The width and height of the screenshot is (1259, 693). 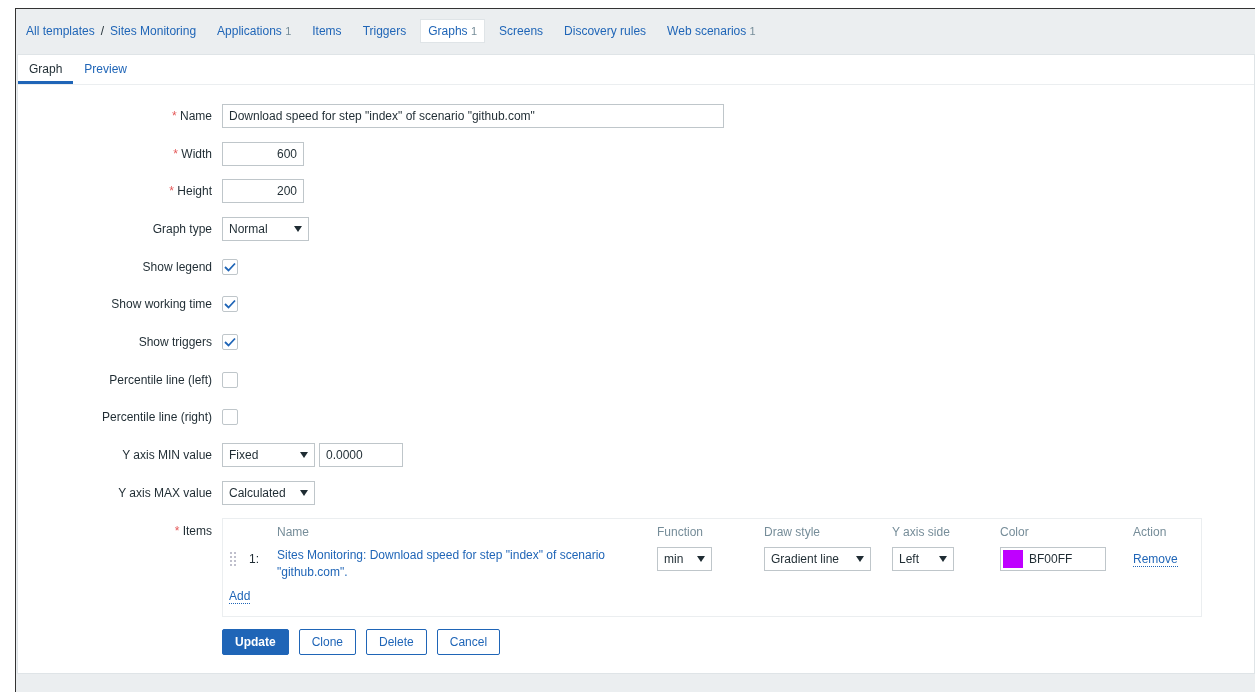 I want to click on form-tab: Preview, so click(x=106, y=69).